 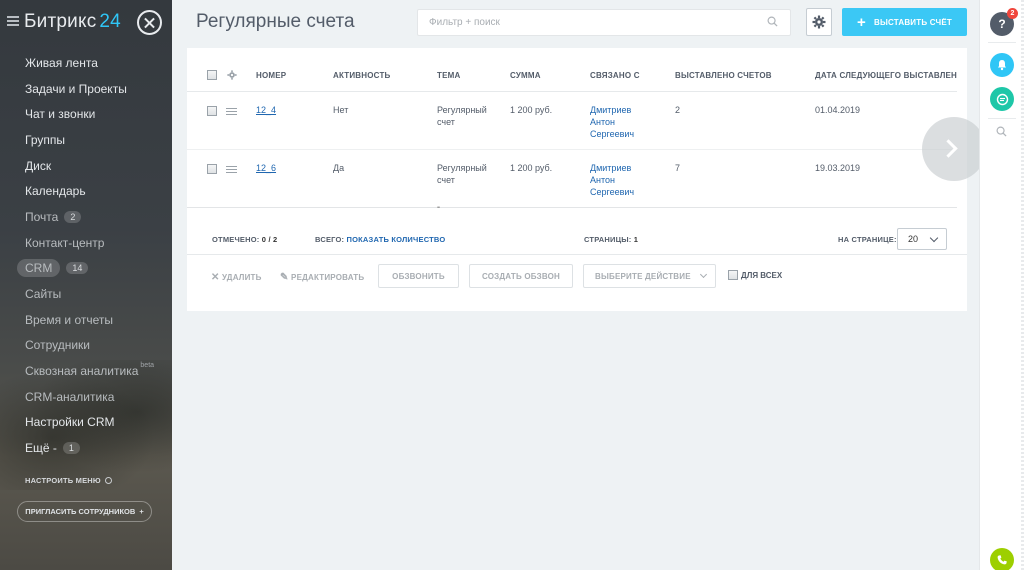 What do you see at coordinates (1012, 13) in the screenshot?
I see `help-counter-badge: 2` at bounding box center [1012, 13].